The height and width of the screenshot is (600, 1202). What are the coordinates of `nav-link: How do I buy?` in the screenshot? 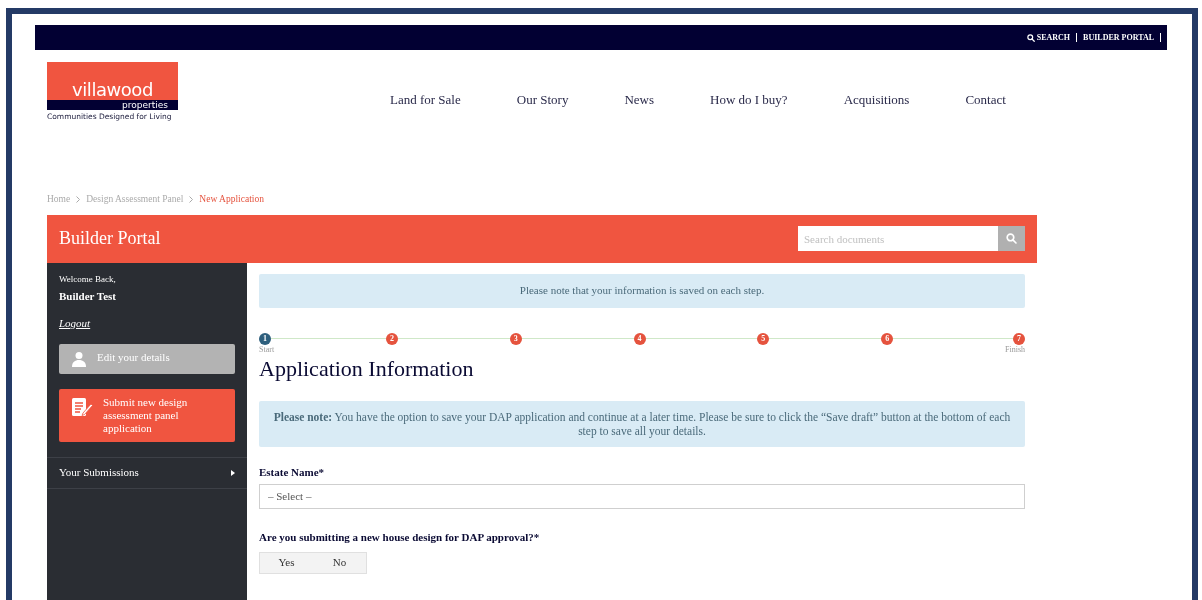 It's located at (749, 106).